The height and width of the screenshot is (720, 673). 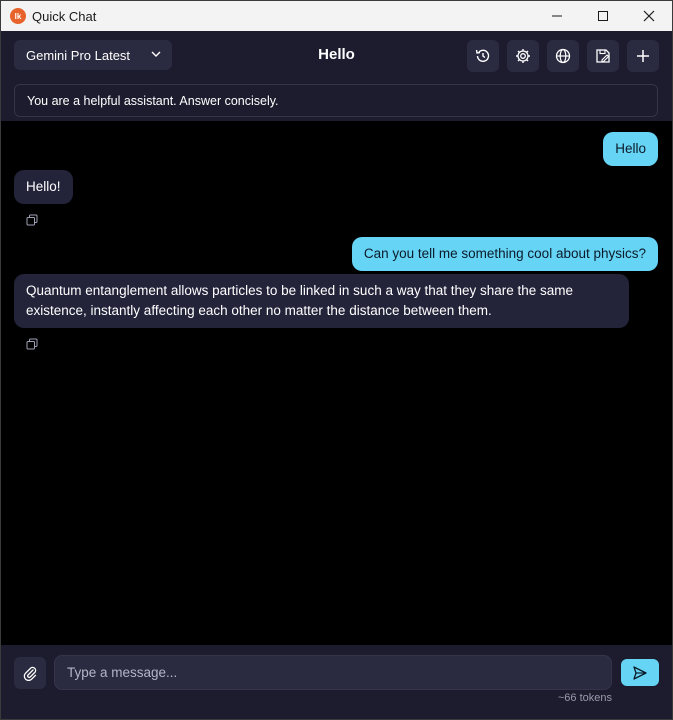 I want to click on attach-button, so click(x=30, y=673).